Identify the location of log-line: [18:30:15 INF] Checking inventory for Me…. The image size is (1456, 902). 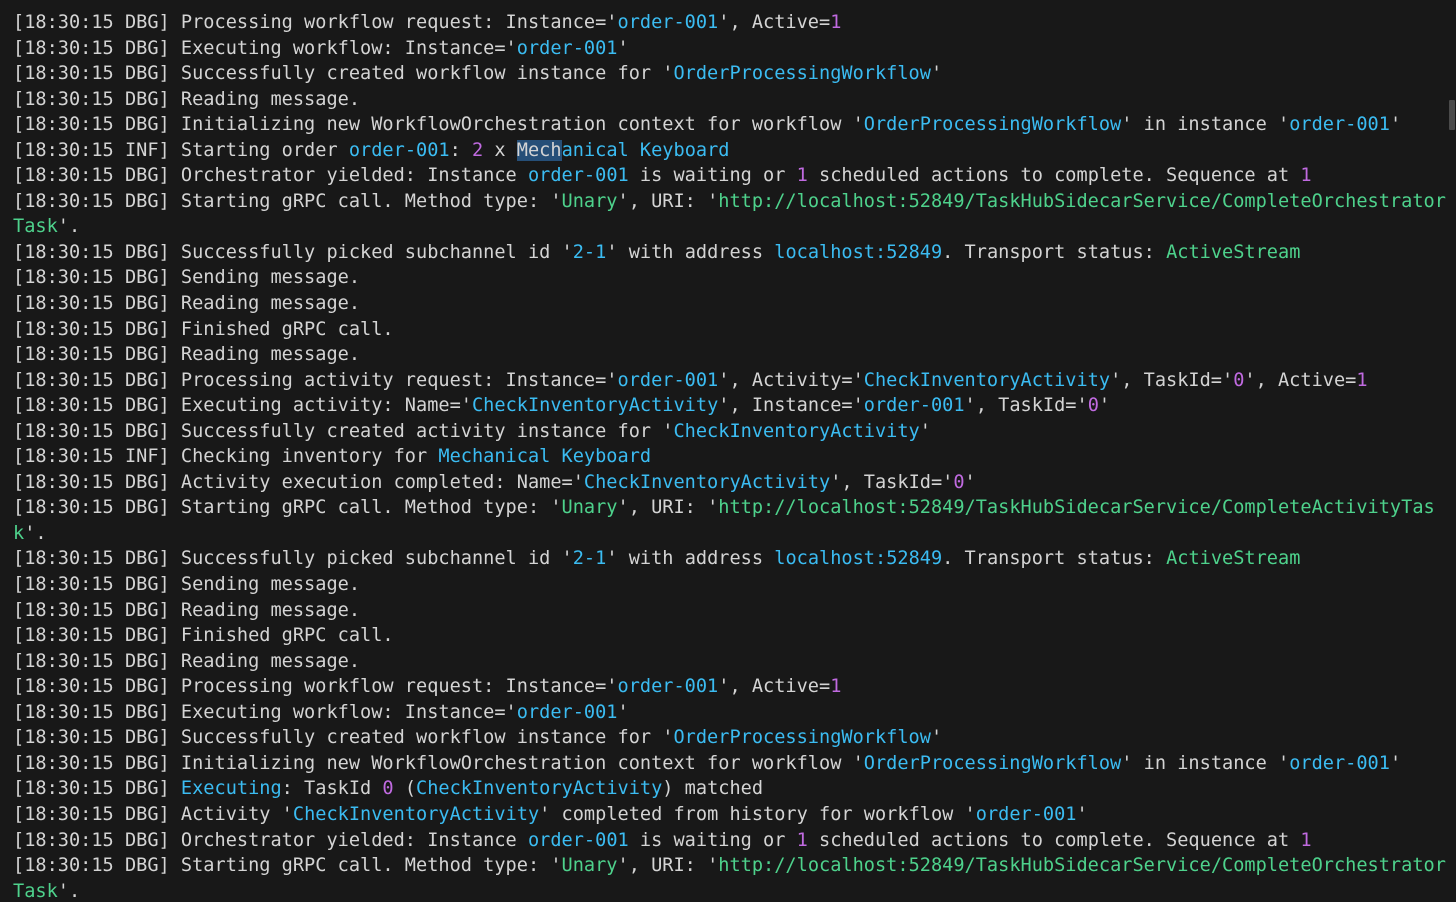
(730, 457).